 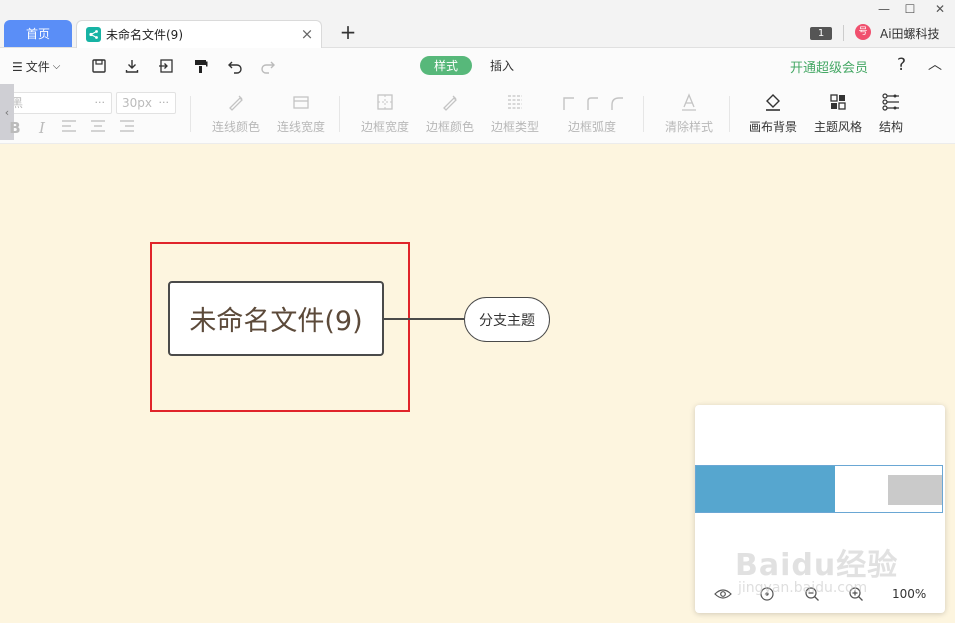 I want to click on tab-document: 未命名文件(9) ×, so click(x=199, y=34).